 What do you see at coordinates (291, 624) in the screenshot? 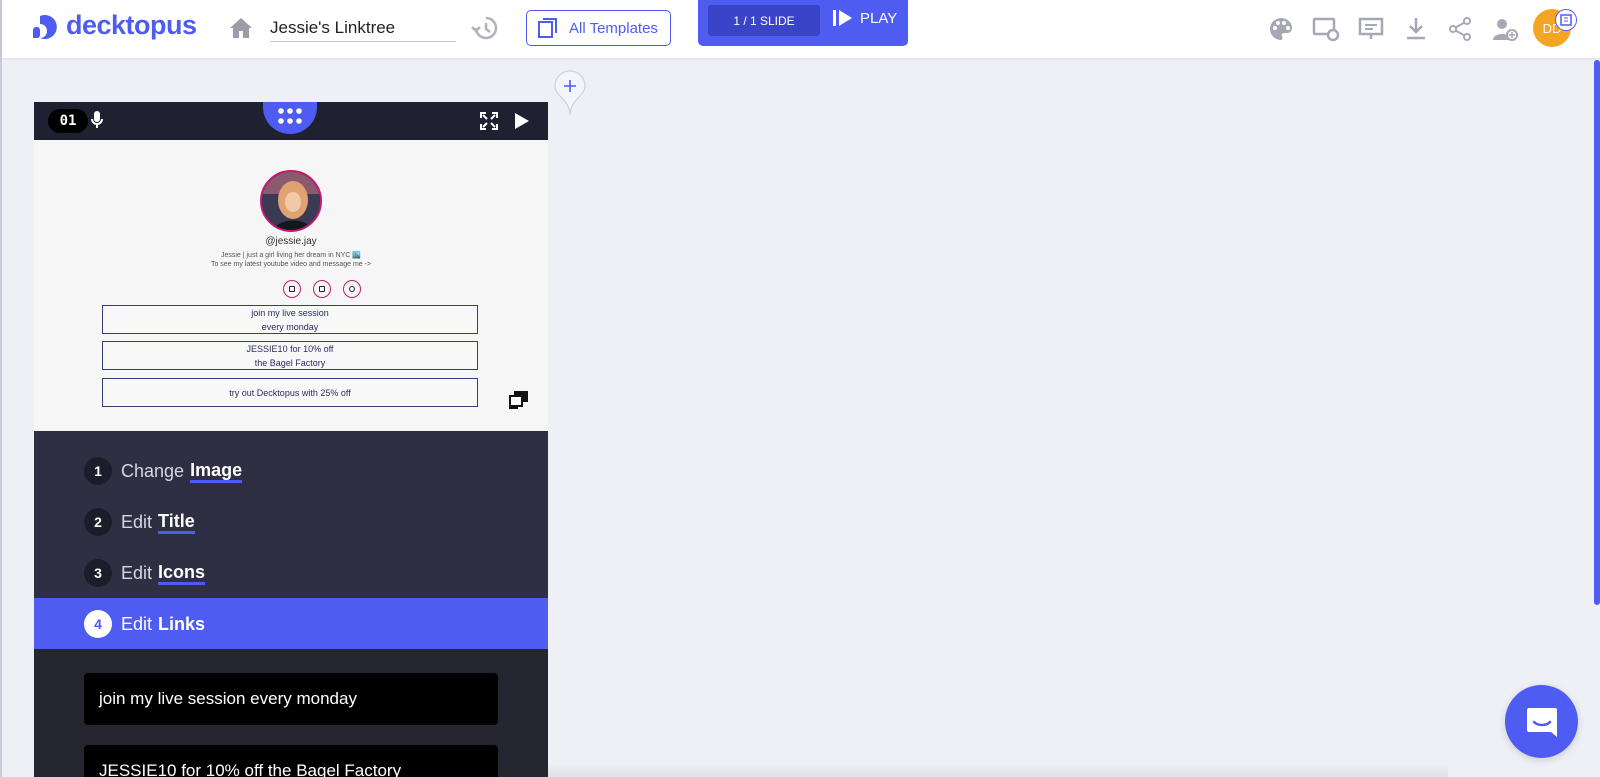
I see `step-edit-links: 4 Edit Links` at bounding box center [291, 624].